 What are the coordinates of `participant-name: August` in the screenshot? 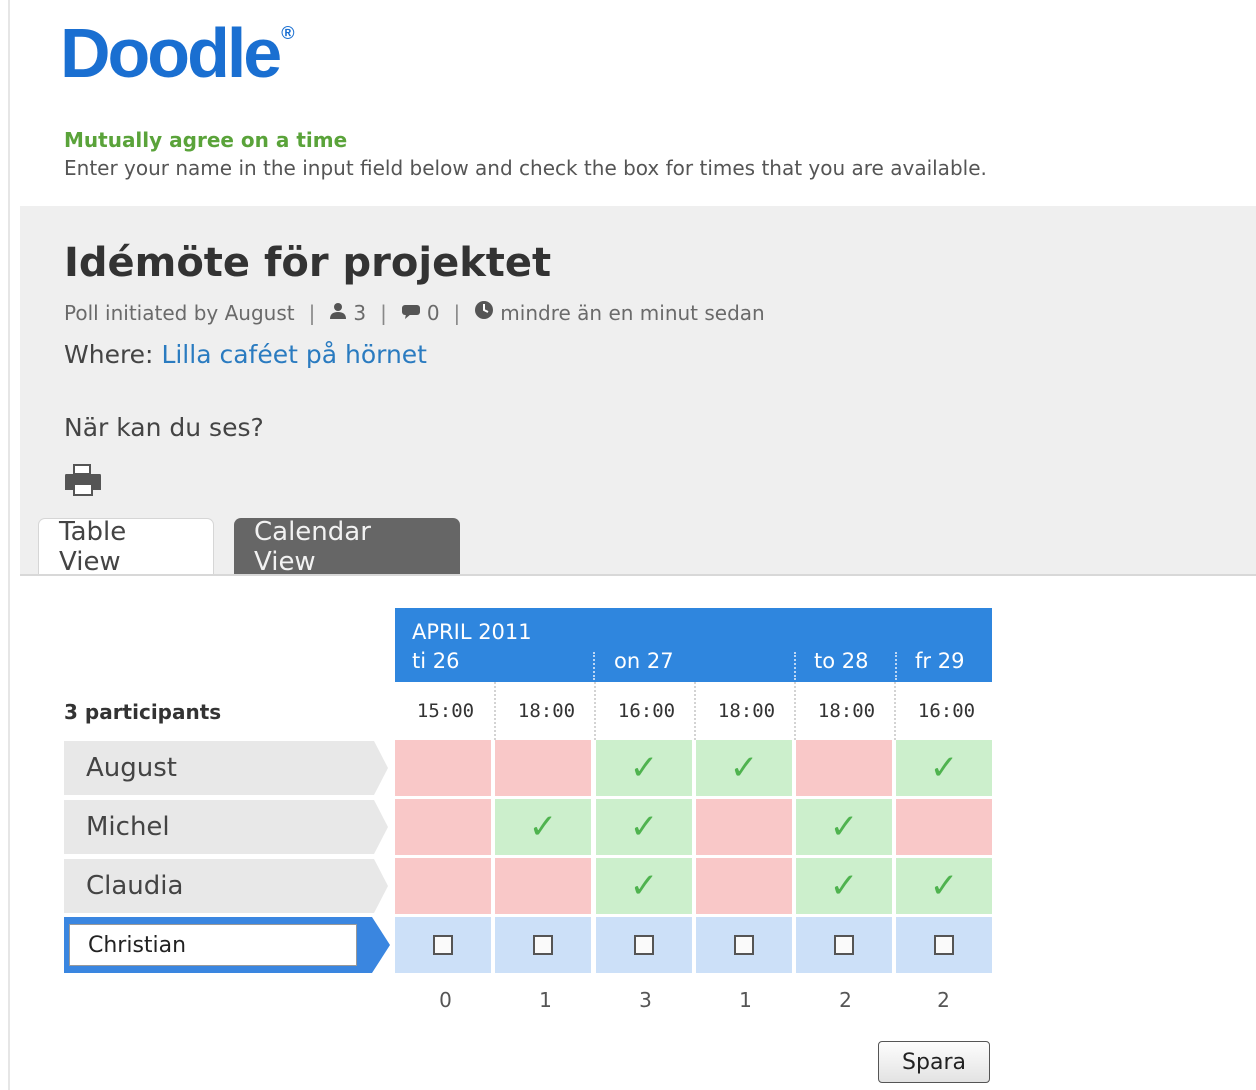 It's located at (226, 768).